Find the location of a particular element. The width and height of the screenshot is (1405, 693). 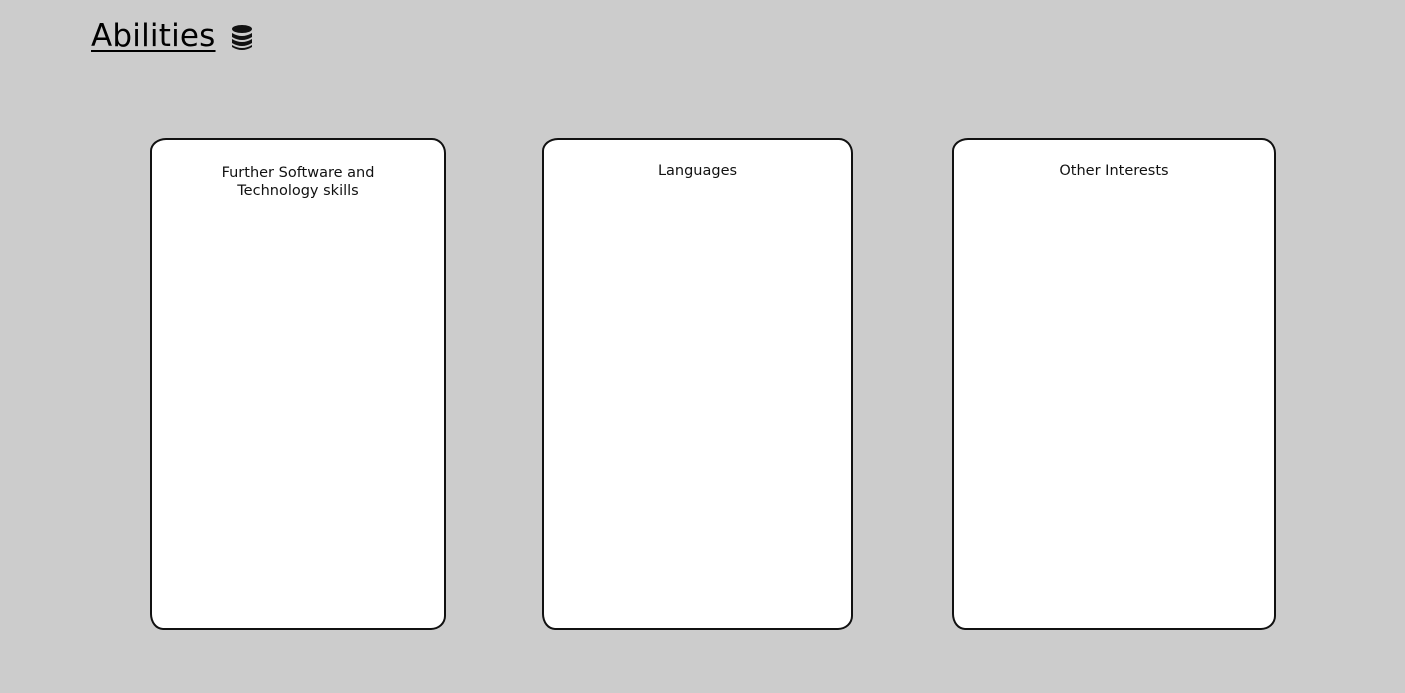

section-header: Abilities is located at coordinates (172, 36).